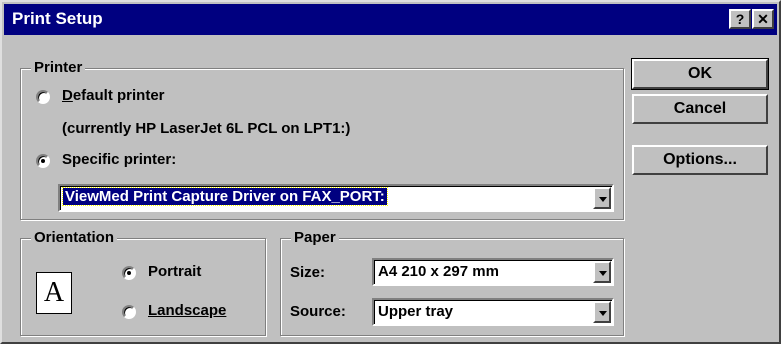 This screenshot has width=781, height=344. I want to click on help-button: ?, so click(740, 19).